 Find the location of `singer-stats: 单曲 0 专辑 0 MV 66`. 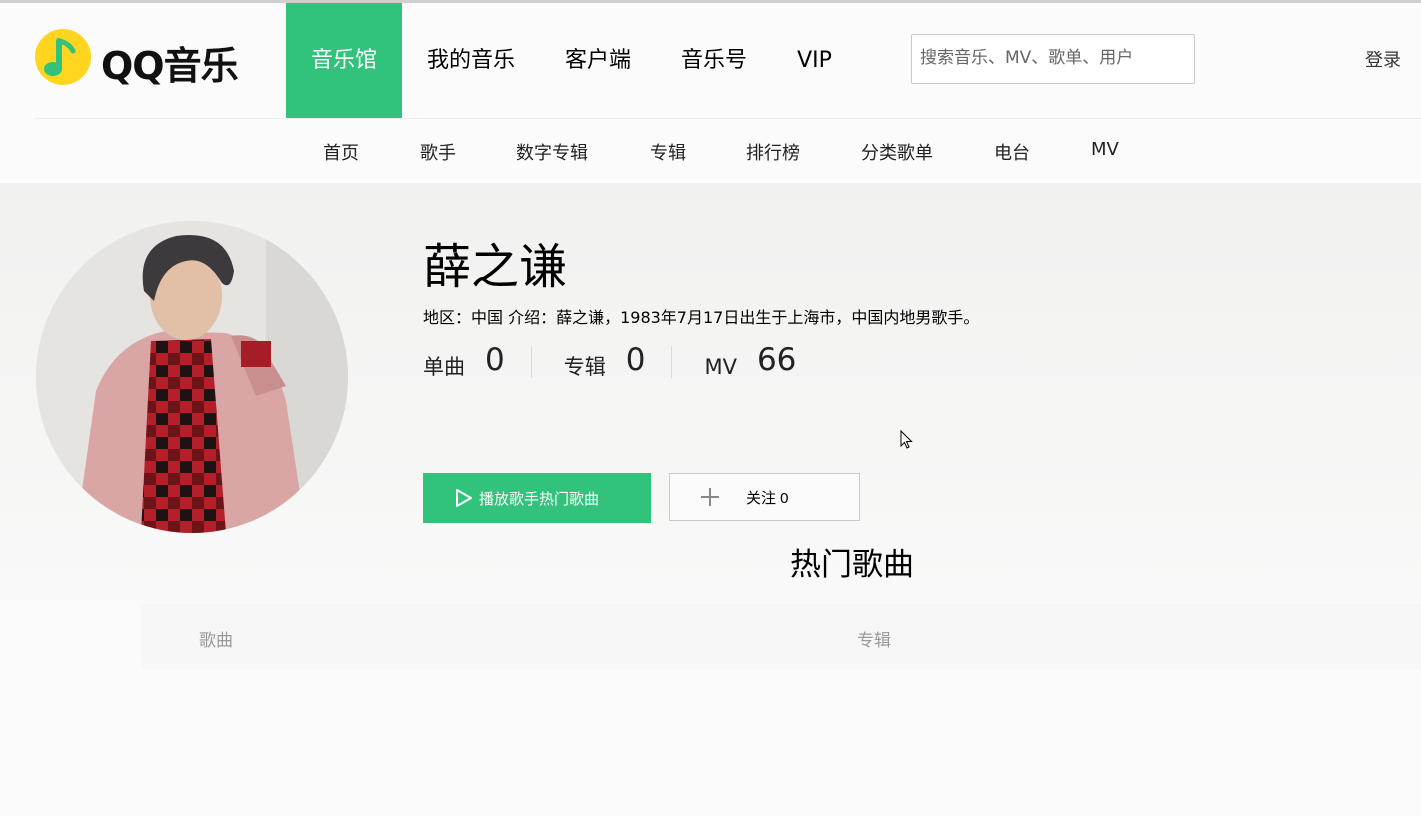

singer-stats: 单曲 0 专辑 0 MV 66 is located at coordinates (638, 360).